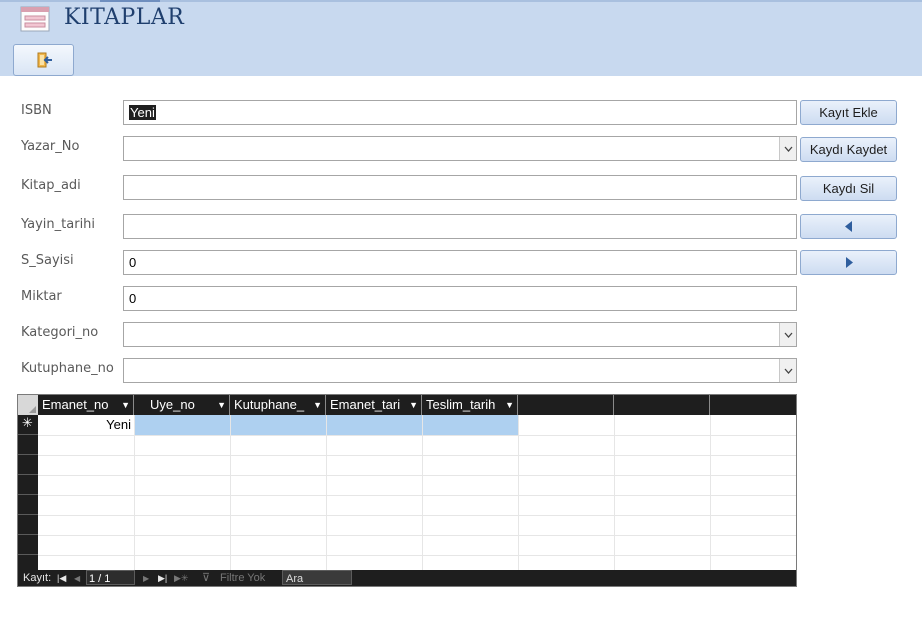  What do you see at coordinates (60, 332) in the screenshot?
I see `label-kategori-no: Kategori_no` at bounding box center [60, 332].